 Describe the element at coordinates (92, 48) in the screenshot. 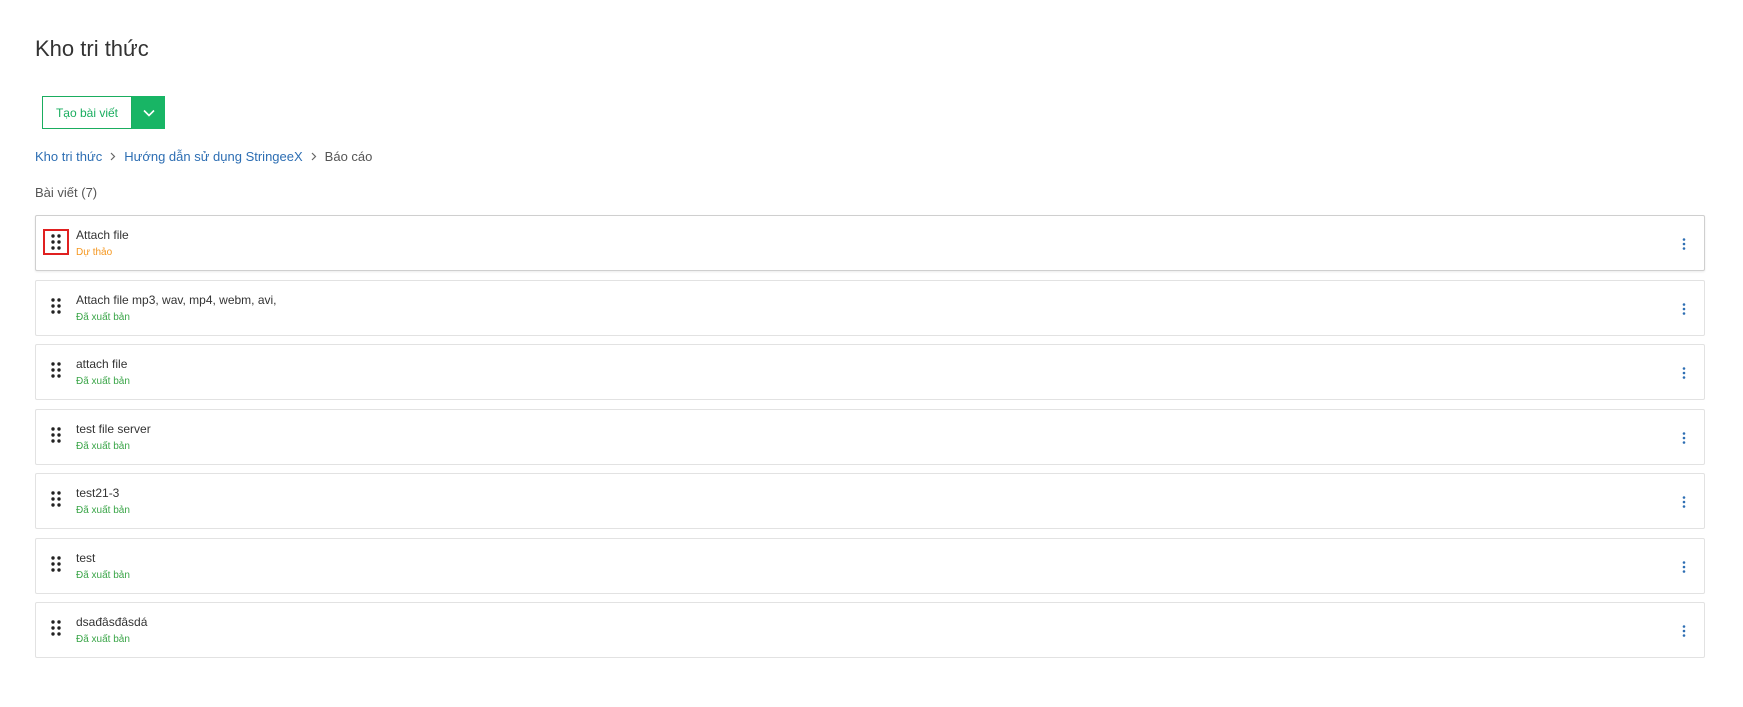

I see `page-title: Kho tri thức` at that location.